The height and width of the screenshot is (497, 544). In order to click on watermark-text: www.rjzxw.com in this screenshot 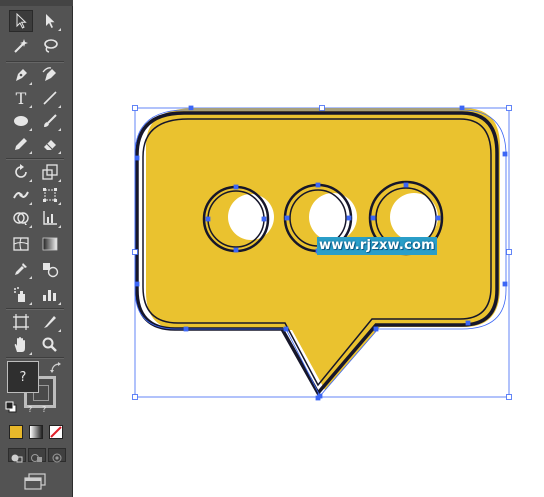, I will do `click(377, 246)`.